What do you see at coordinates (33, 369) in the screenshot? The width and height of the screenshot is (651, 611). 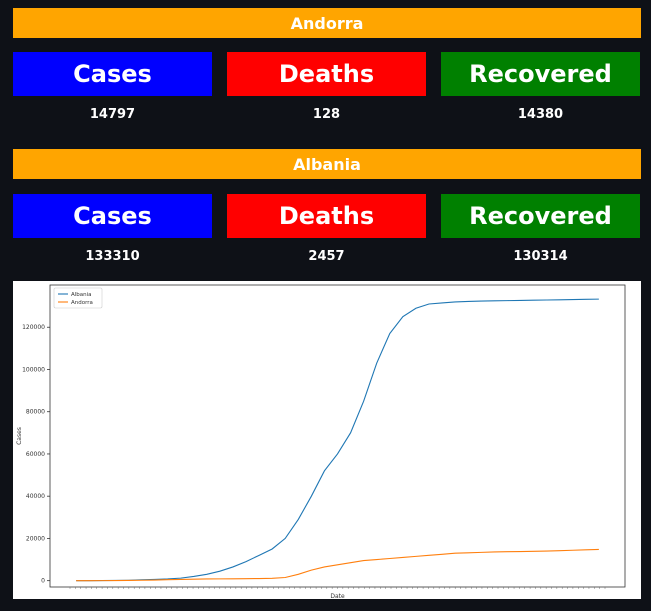 I see `y-tick-label: 100000` at bounding box center [33, 369].